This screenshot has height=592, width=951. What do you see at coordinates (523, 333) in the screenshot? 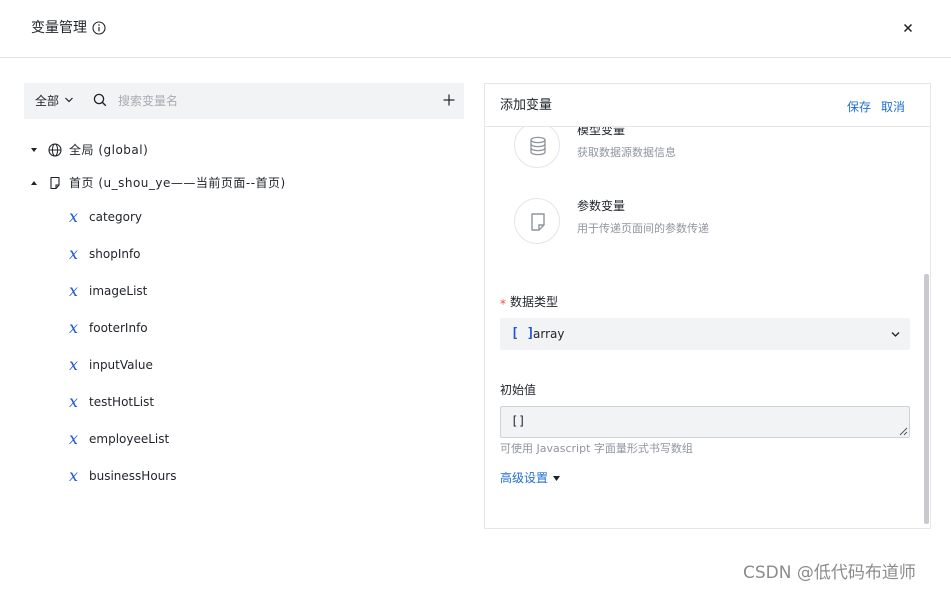
I see `array-icon: [ ]` at bounding box center [523, 333].